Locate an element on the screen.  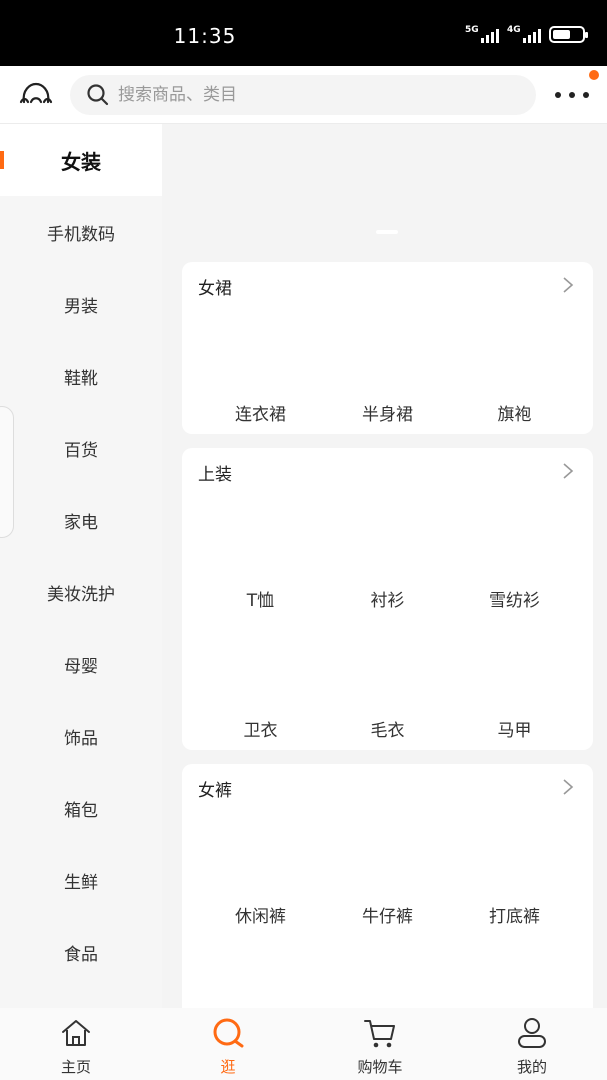
tab-label: 逛 is located at coordinates (228, 1067).